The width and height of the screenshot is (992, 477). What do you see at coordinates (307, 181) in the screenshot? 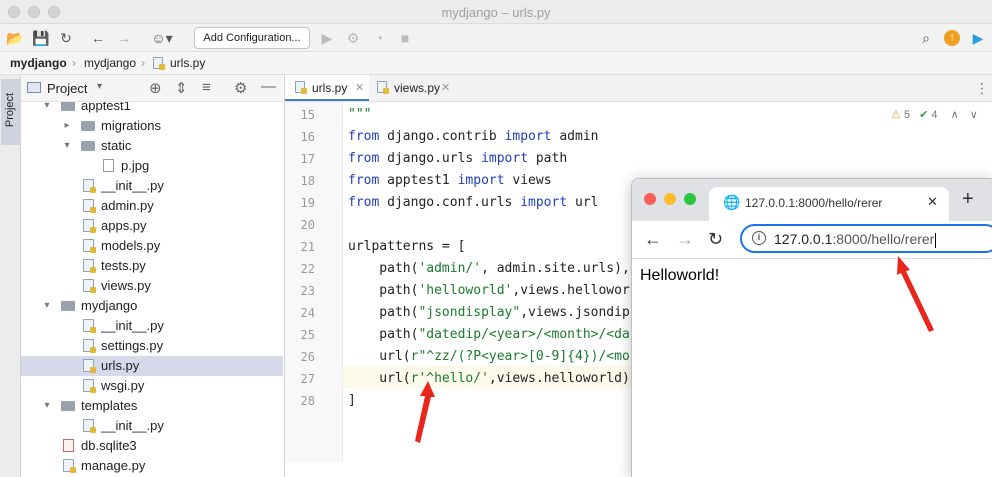
I see `line-number: 18` at bounding box center [307, 181].